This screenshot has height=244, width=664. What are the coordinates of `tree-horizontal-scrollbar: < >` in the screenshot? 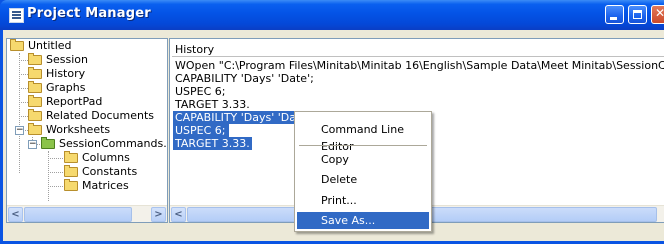 It's located at (87, 213).